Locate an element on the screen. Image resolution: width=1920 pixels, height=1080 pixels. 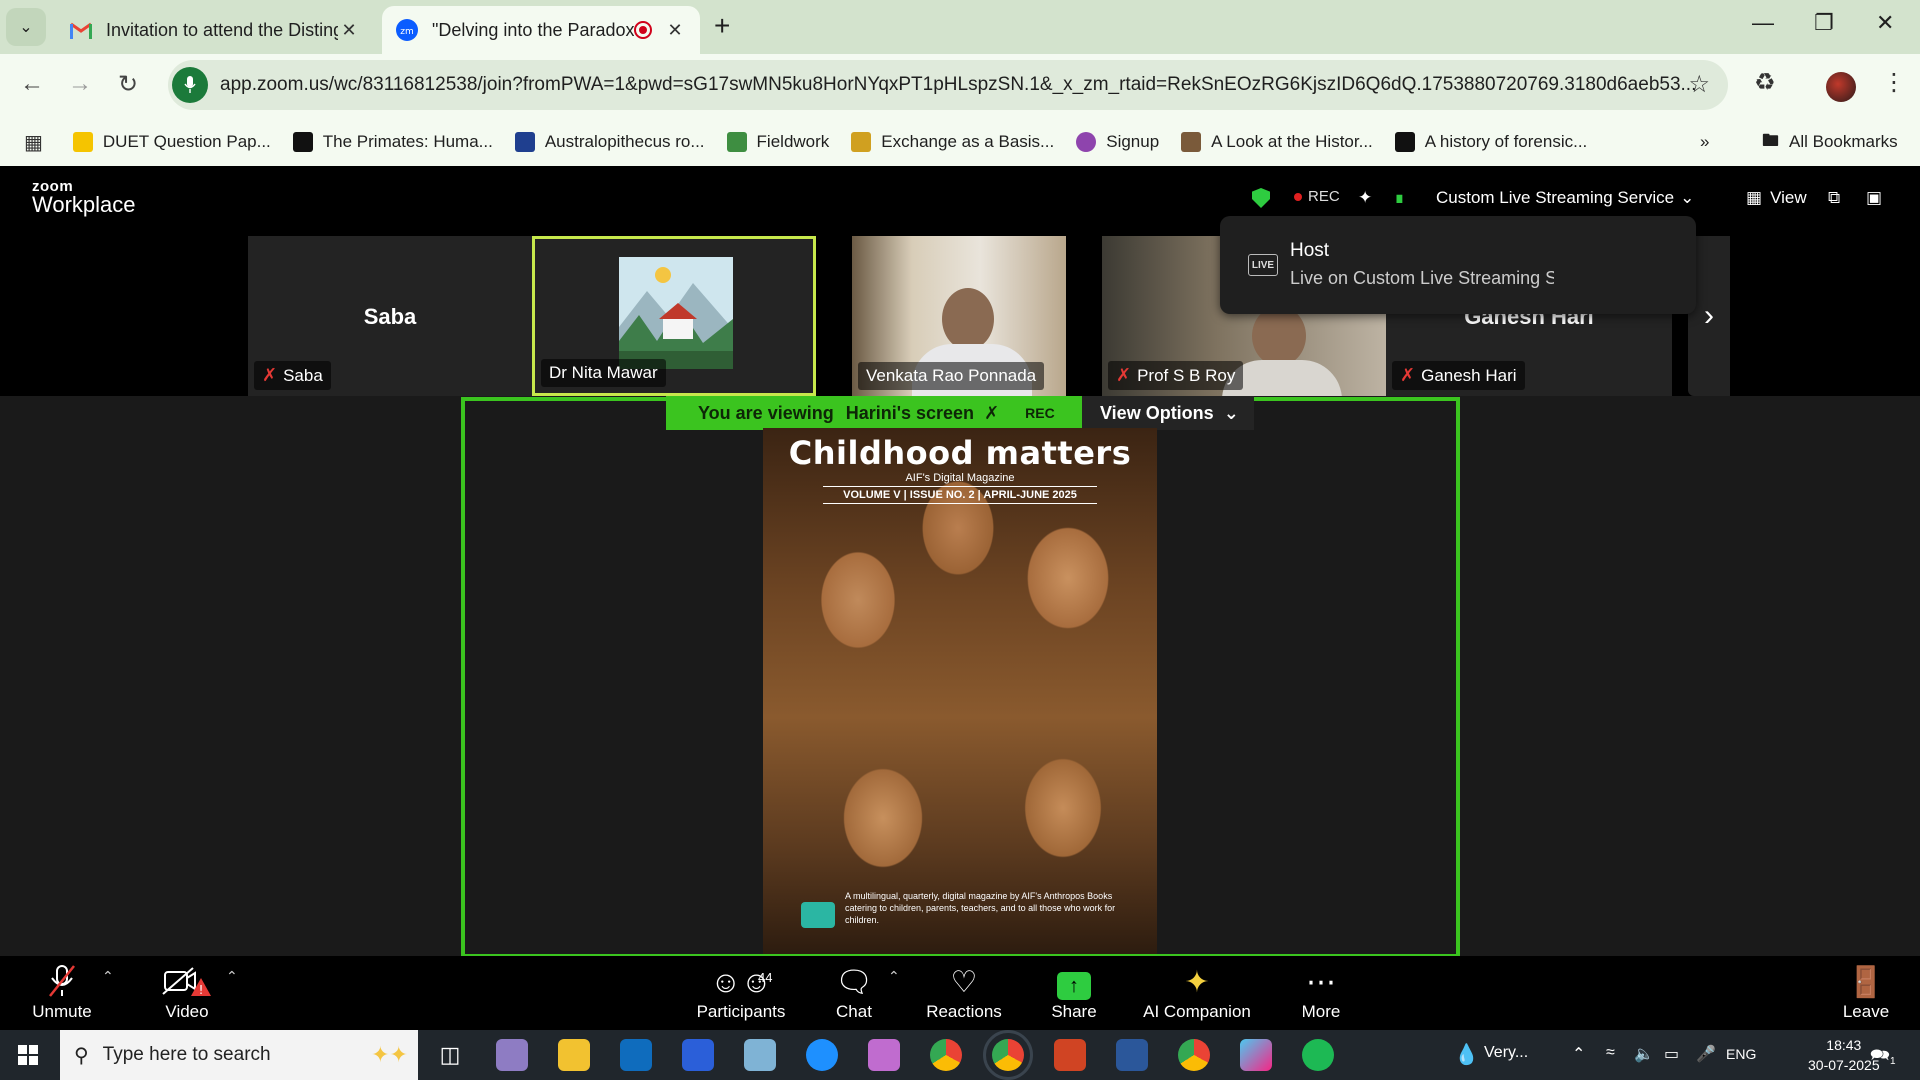
participant-count: 44 is located at coordinates (765, 977).